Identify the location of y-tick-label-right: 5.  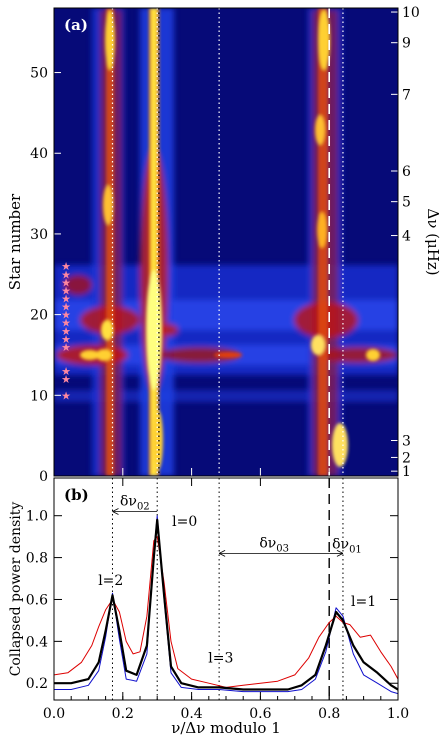
(406, 203).